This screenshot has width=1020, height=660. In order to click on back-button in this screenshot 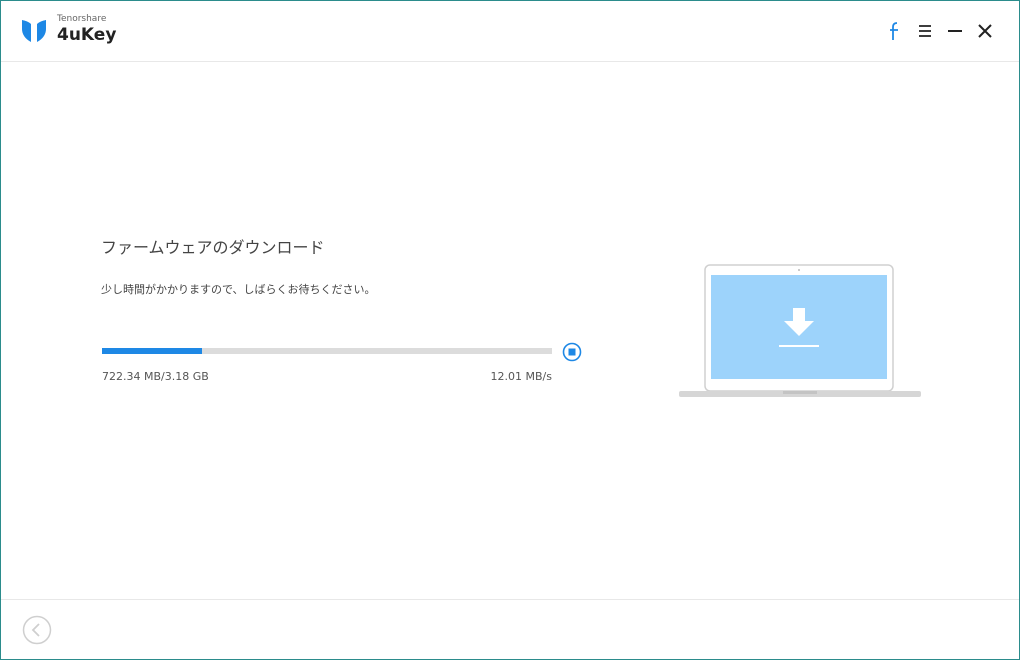, I will do `click(37, 630)`.